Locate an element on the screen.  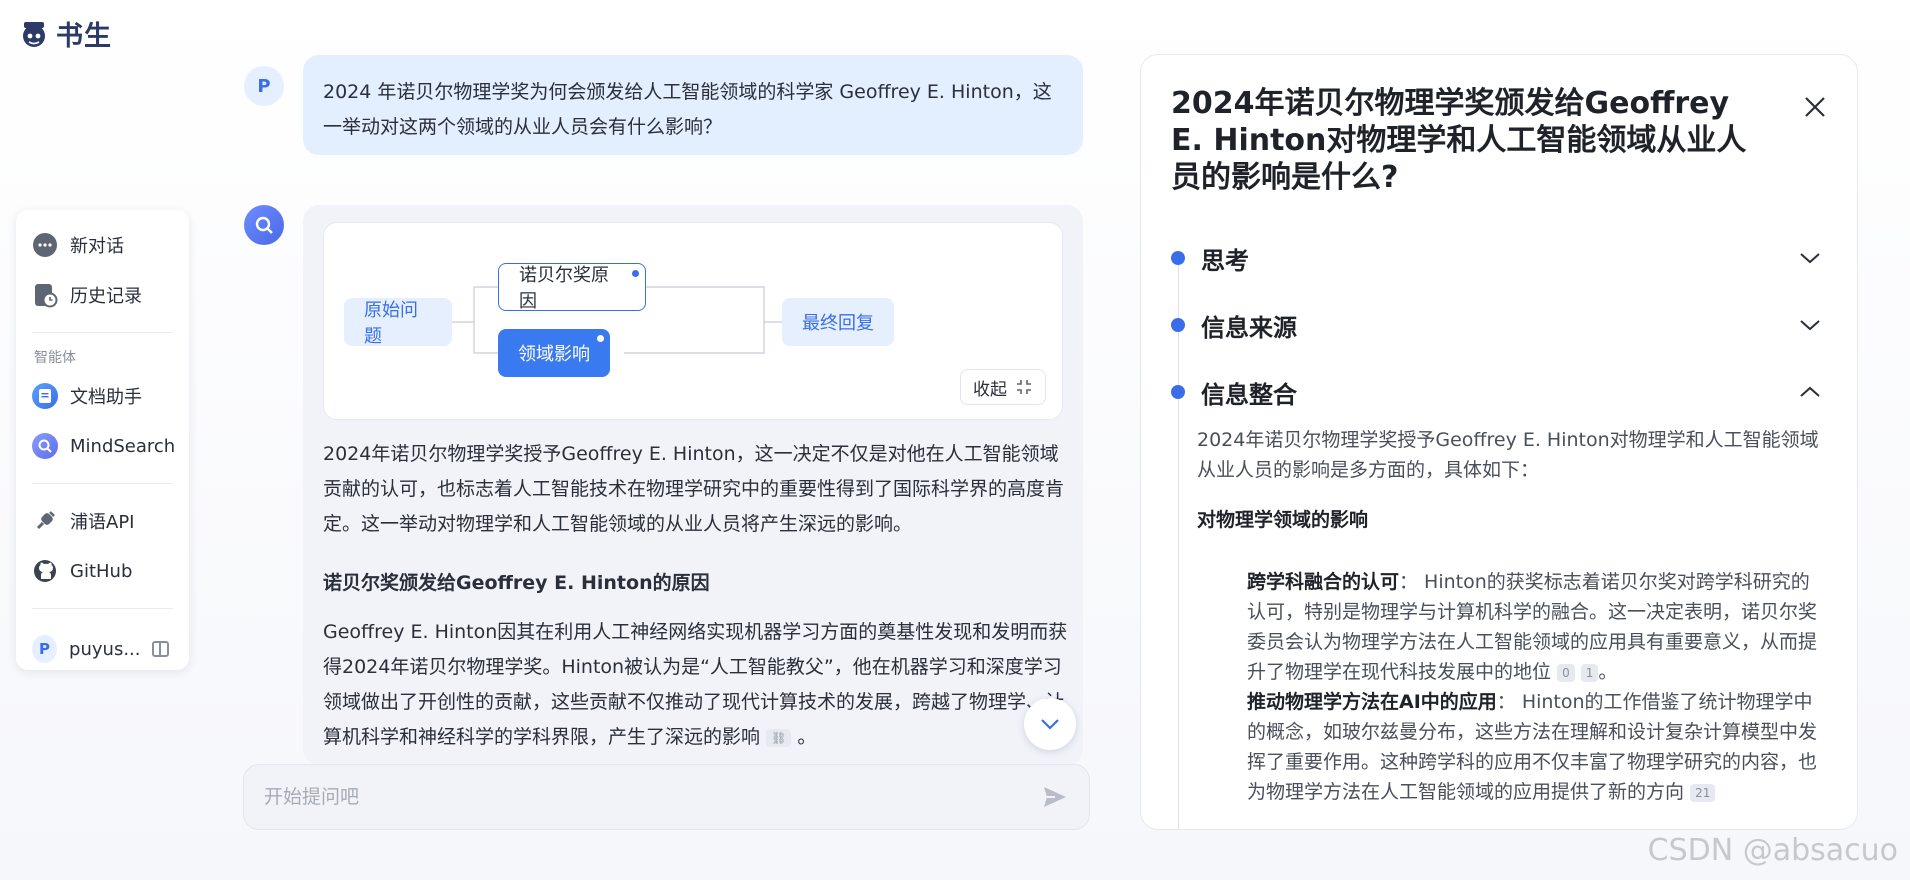
sidebar-item-doc-assistant: 文档助手 is located at coordinates (102, 396).